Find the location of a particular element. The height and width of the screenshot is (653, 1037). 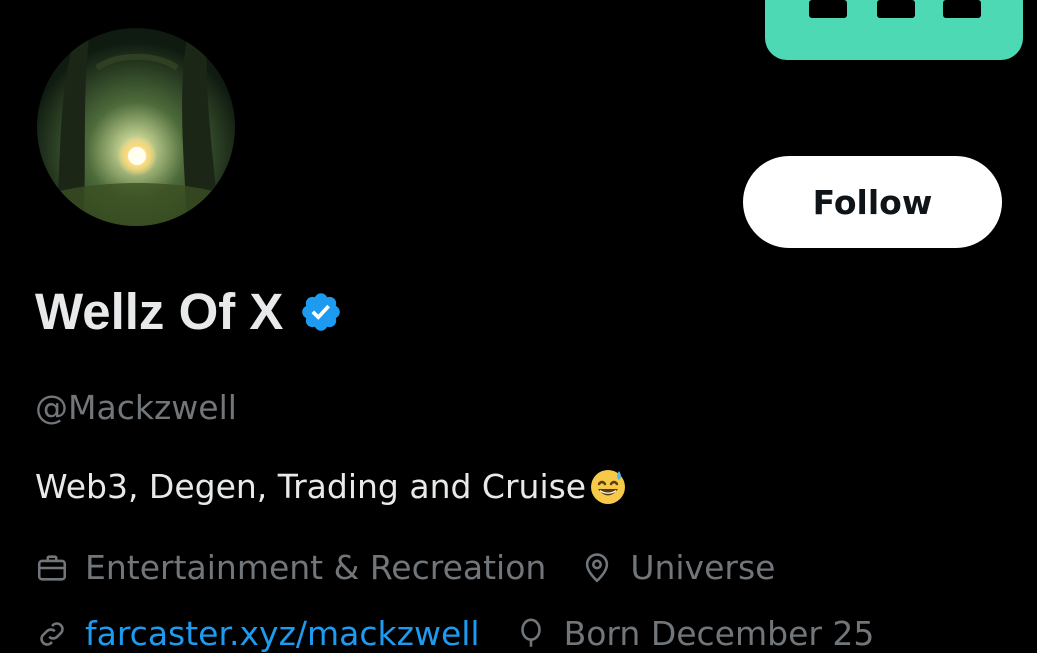

profile-meta-row-2: farcaster.xyz/mackzwell Born December 25 is located at coordinates (454, 633).